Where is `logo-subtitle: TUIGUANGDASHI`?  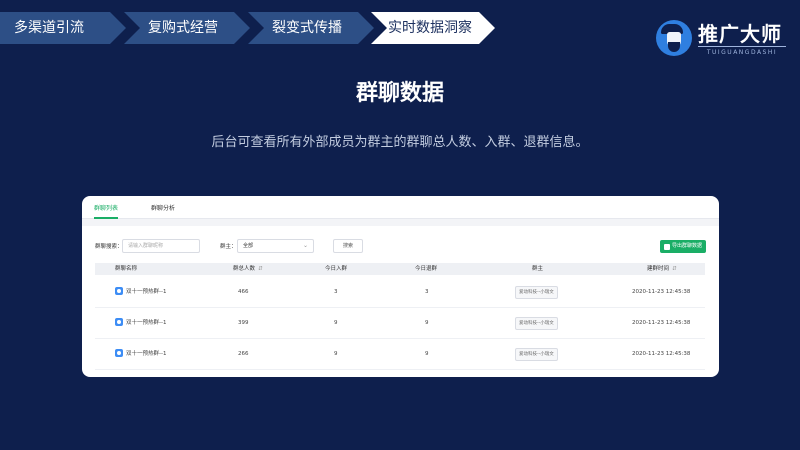
logo-subtitle: TUIGUANGDASHI is located at coordinates (742, 51).